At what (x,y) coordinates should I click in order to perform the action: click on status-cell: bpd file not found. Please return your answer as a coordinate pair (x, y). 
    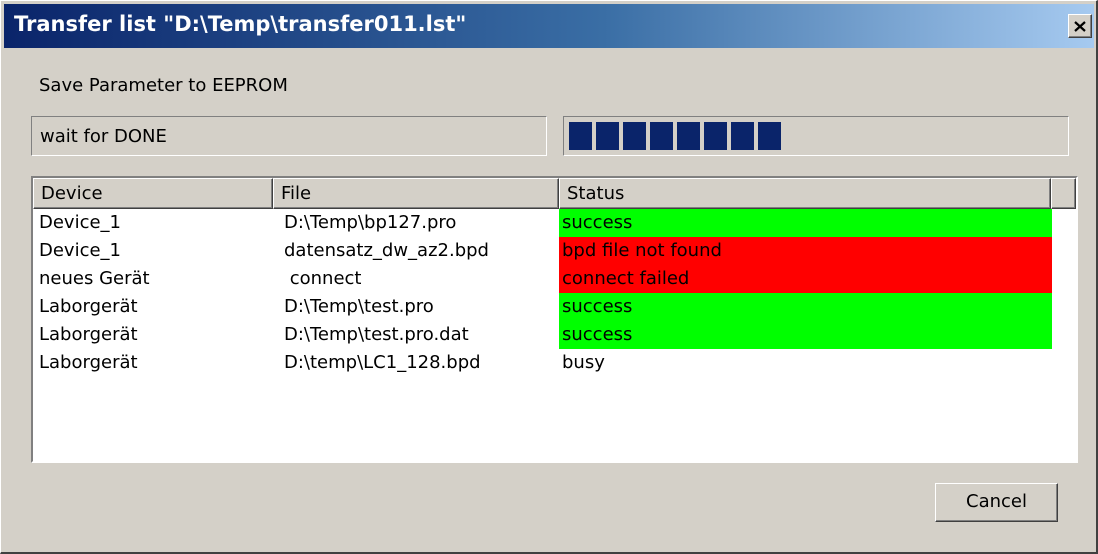
    Looking at the image, I should click on (805, 251).